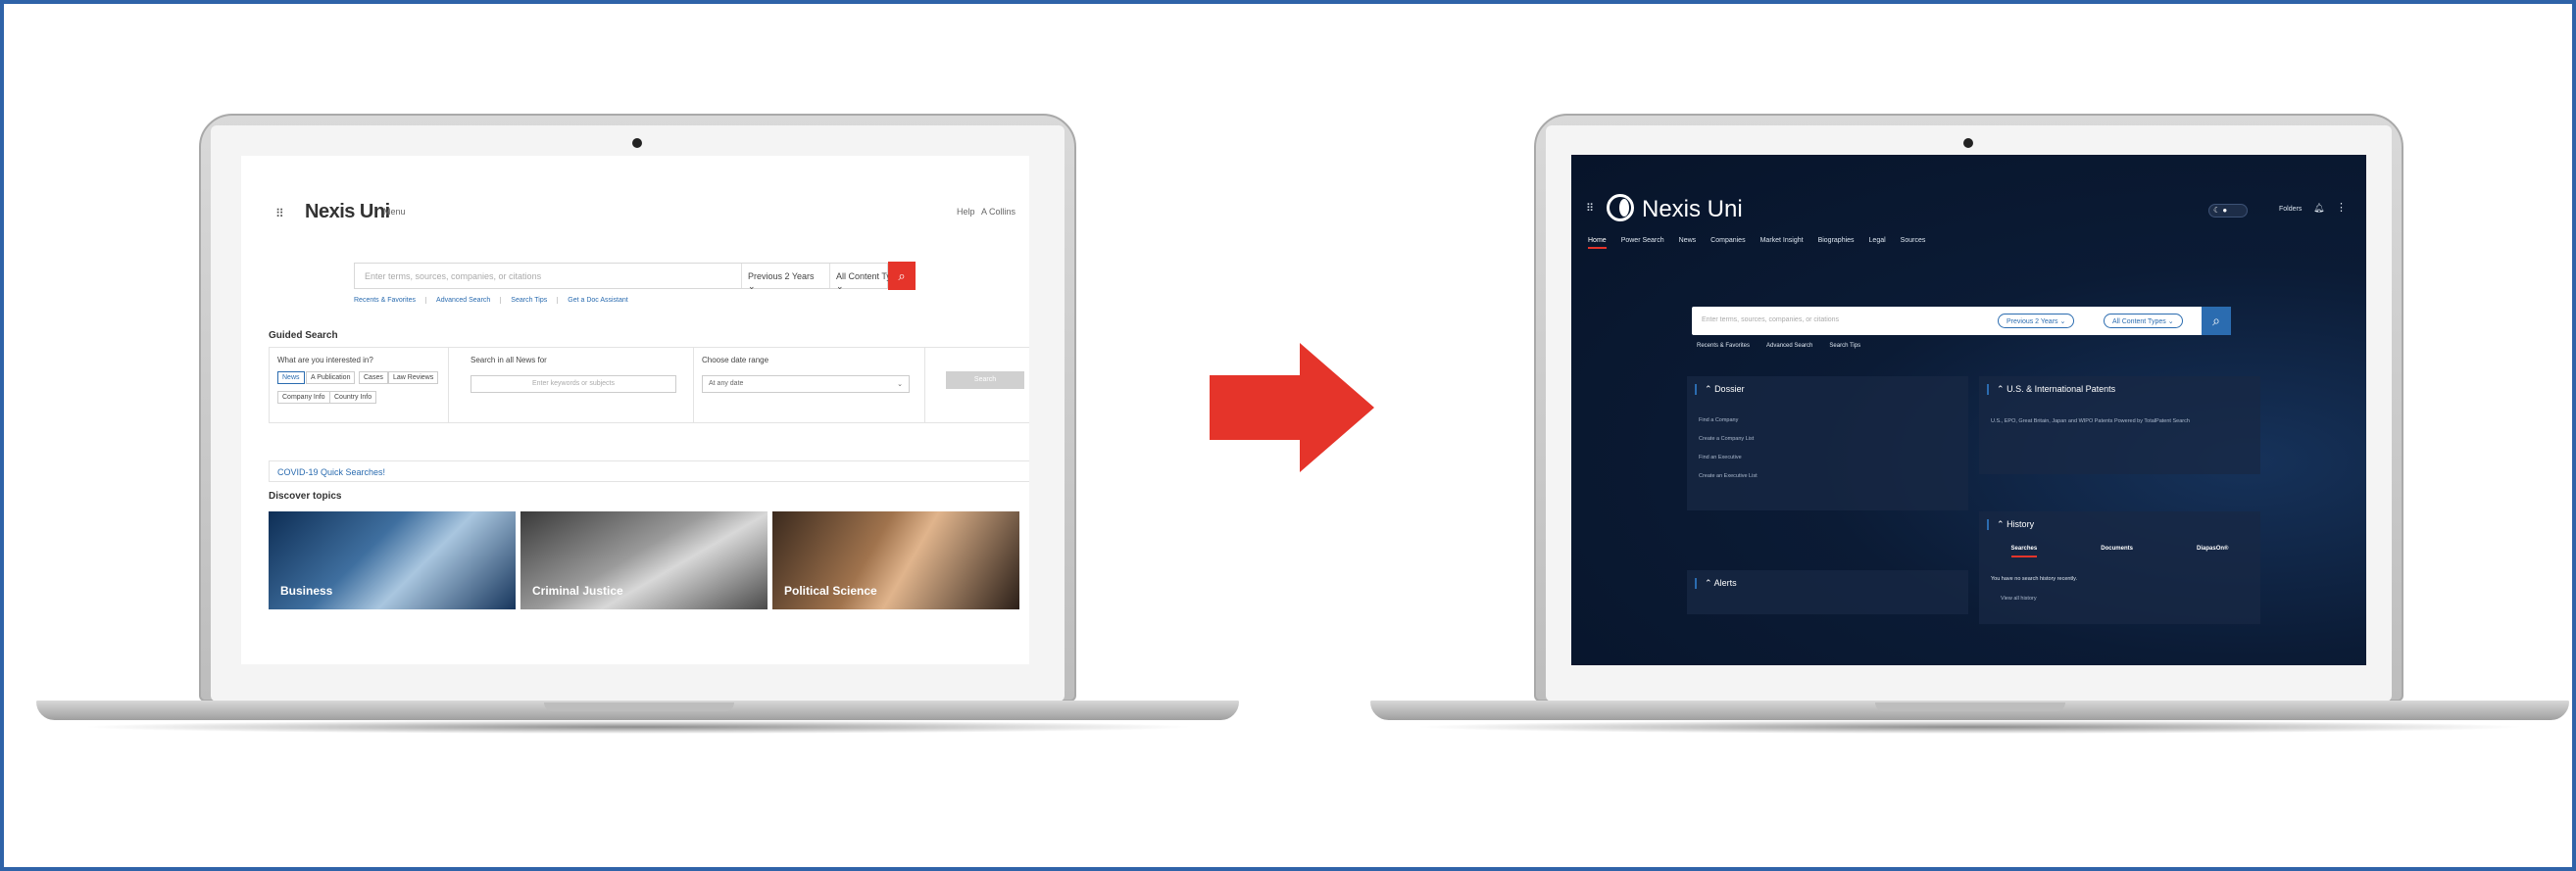  I want to click on dossier-item: Find an Executive, so click(1720, 458).